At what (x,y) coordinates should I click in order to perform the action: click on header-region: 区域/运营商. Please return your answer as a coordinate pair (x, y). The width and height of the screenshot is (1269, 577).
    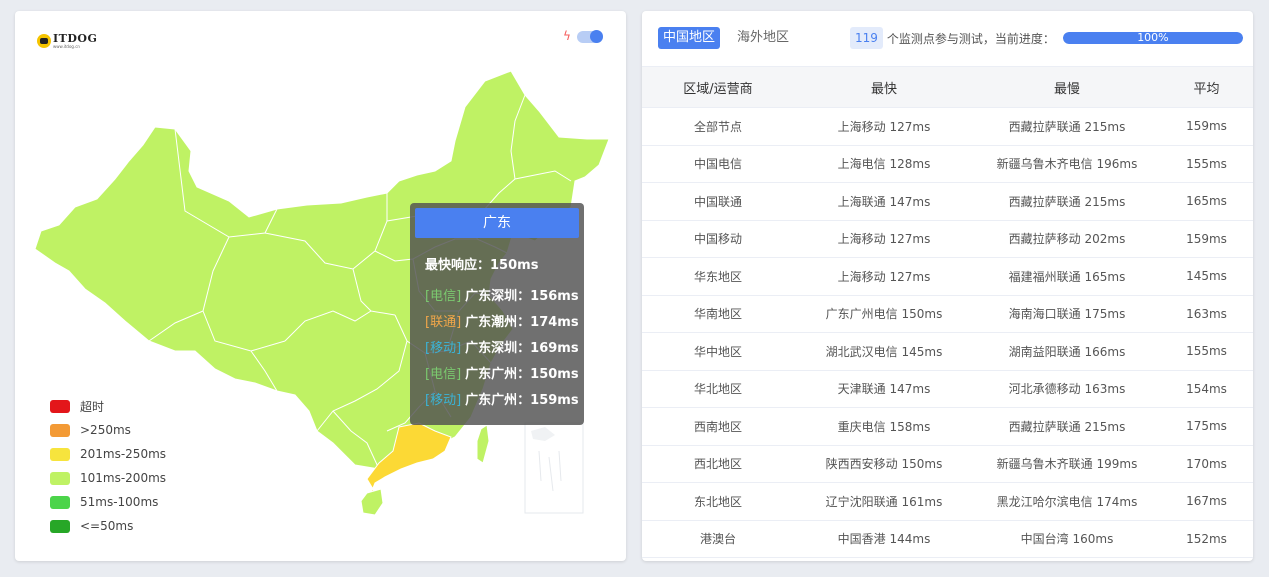
    Looking at the image, I should click on (718, 87).